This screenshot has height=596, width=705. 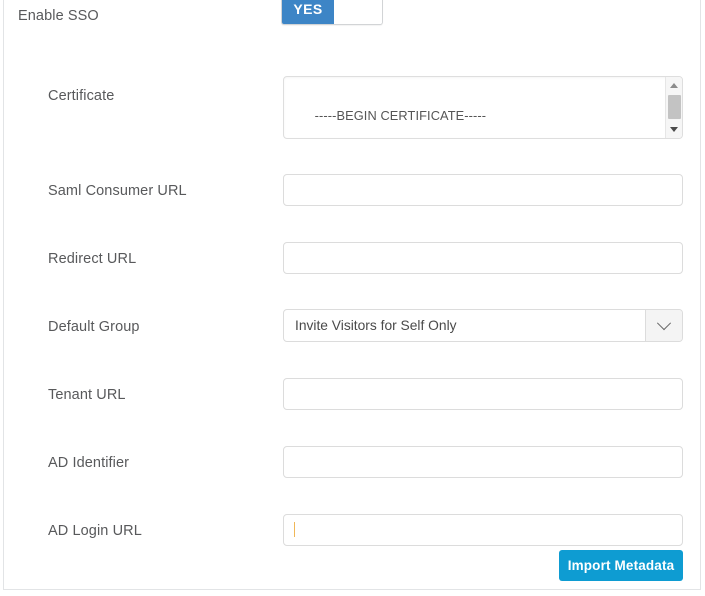 I want to click on certificate-begin-line: -----BEGIN CERTIFICATE-----, so click(x=400, y=115).